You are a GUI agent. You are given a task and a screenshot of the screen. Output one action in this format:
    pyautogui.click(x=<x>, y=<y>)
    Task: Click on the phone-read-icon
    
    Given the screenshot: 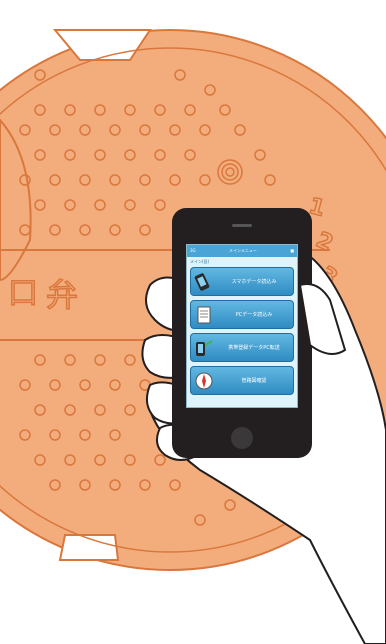 What is the action you would take?
    pyautogui.click(x=202, y=281)
    